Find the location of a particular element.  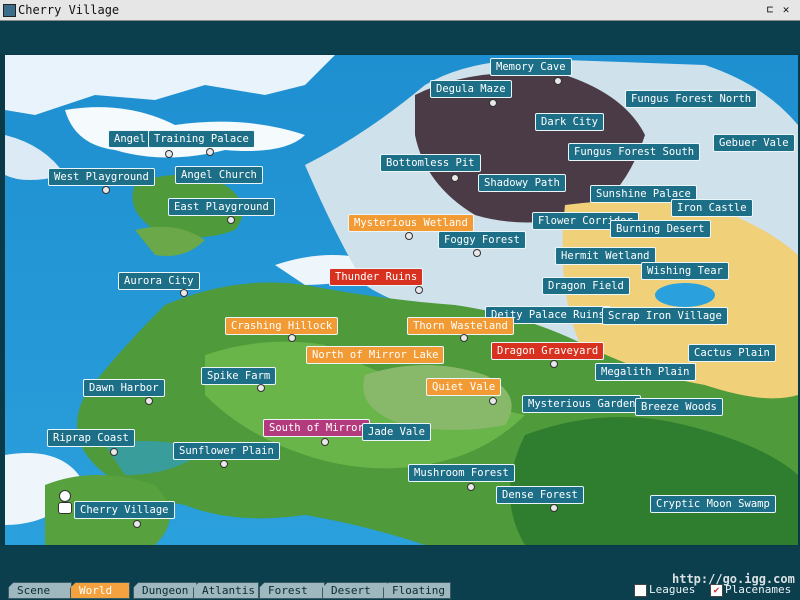

place-label-dawn-harbor: Dawn Harbor is located at coordinates (124, 388).